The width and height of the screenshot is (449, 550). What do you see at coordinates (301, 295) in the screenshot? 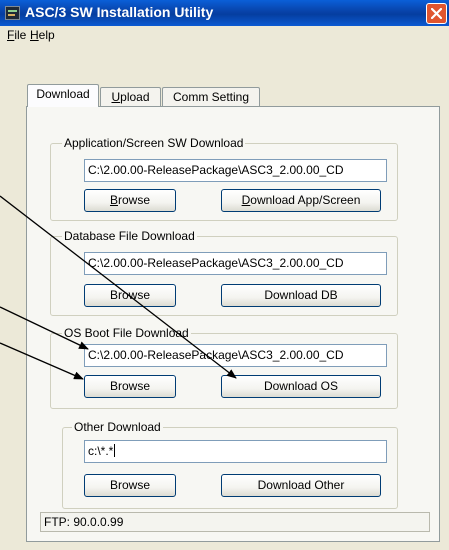
I see `download-db-button: Download DB` at bounding box center [301, 295].